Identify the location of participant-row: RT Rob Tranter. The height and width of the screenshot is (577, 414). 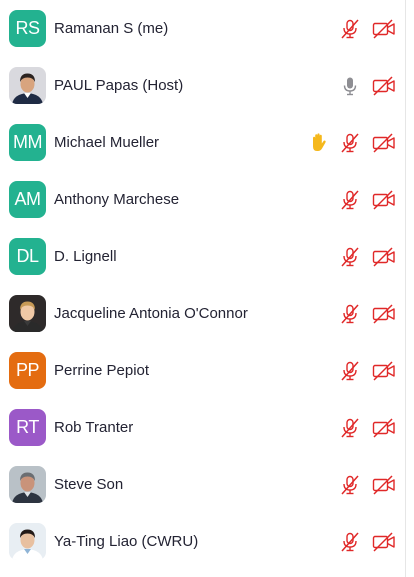
(202, 427).